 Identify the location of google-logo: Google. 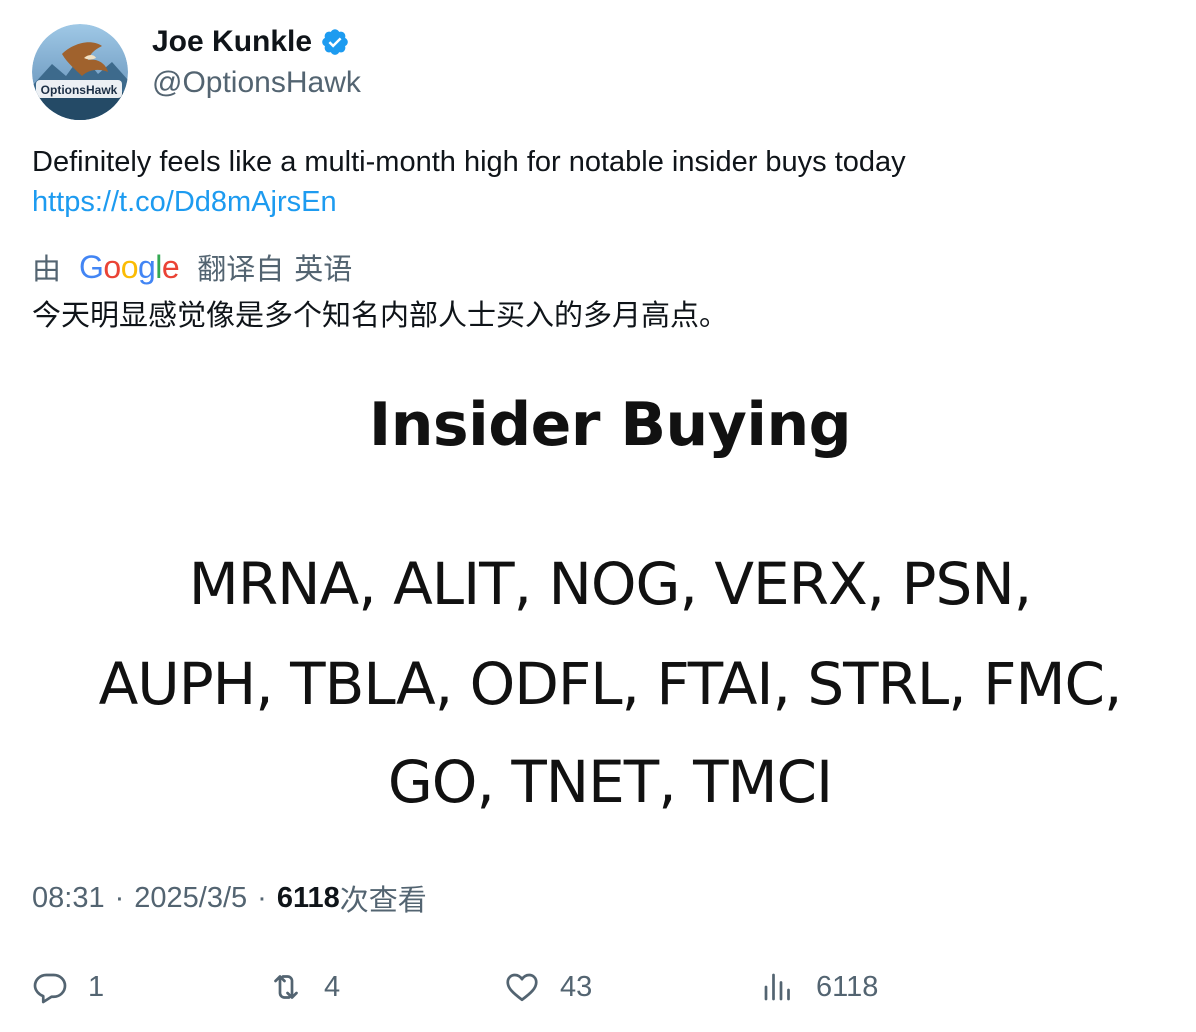
(129, 266).